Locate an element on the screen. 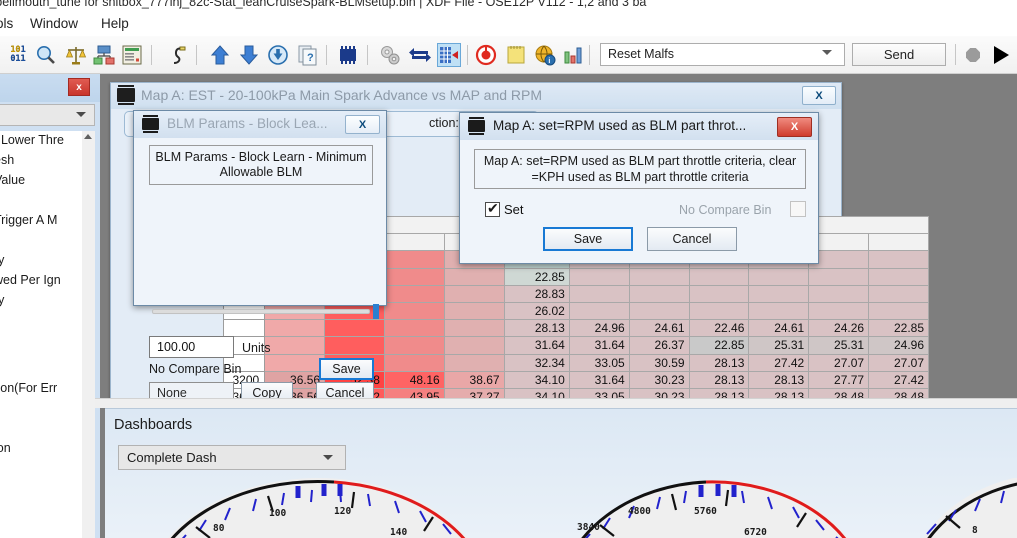 This screenshot has width=1017, height=538. list-item: t Lower Thre is located at coordinates (32, 140).